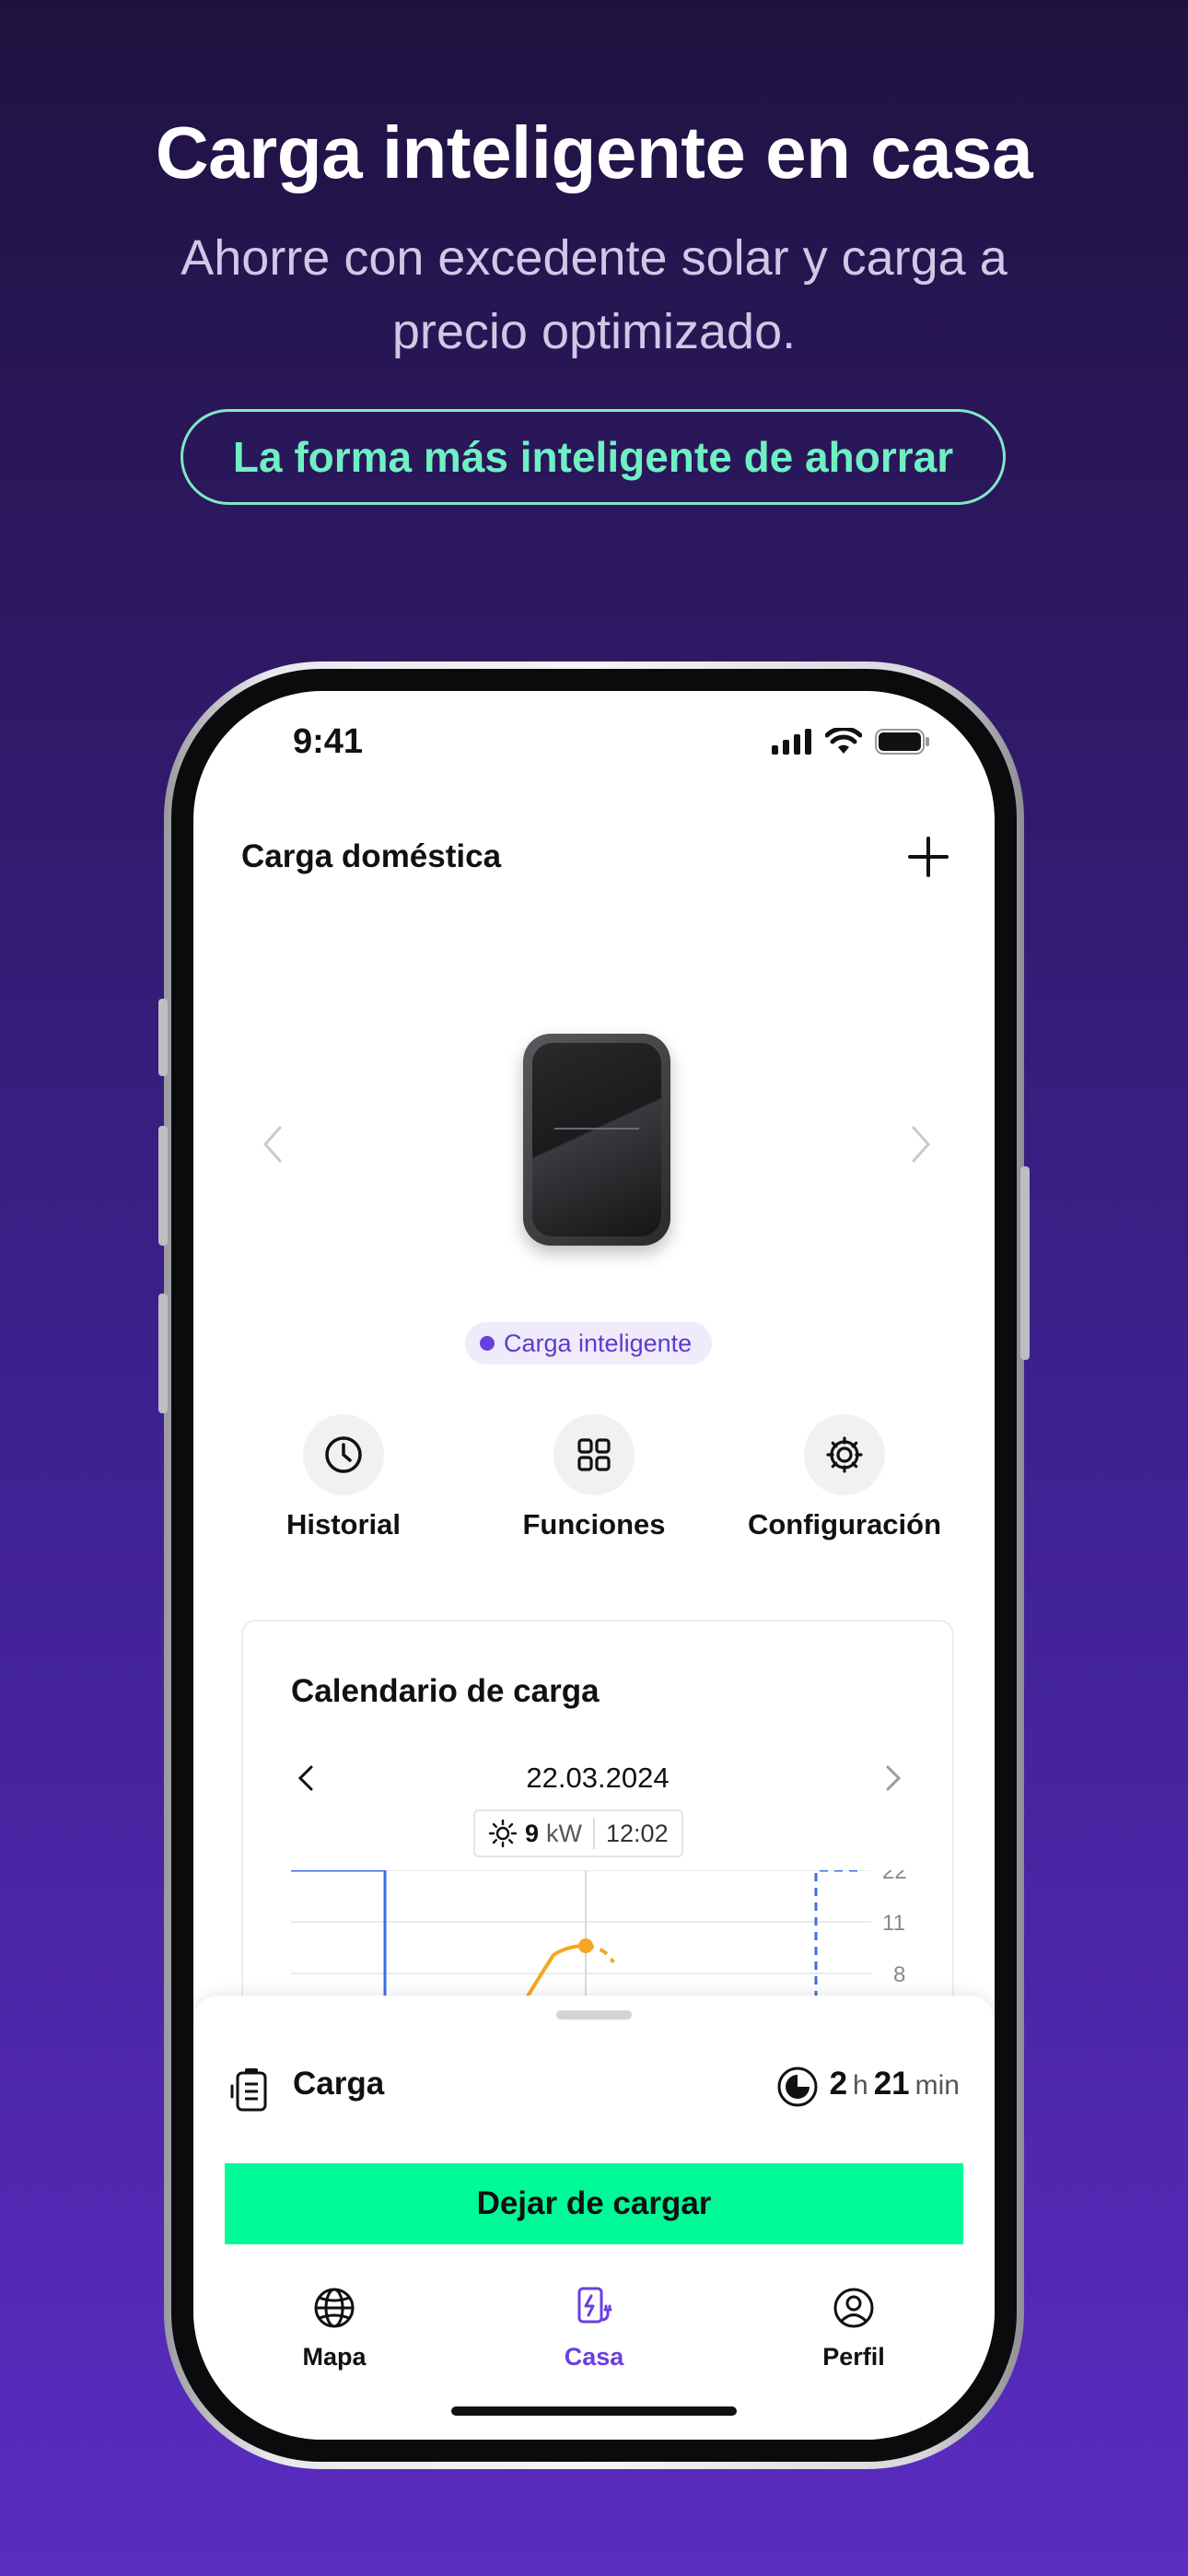 The height and width of the screenshot is (2576, 1188). I want to click on historial-label: Historial, so click(343, 1524).